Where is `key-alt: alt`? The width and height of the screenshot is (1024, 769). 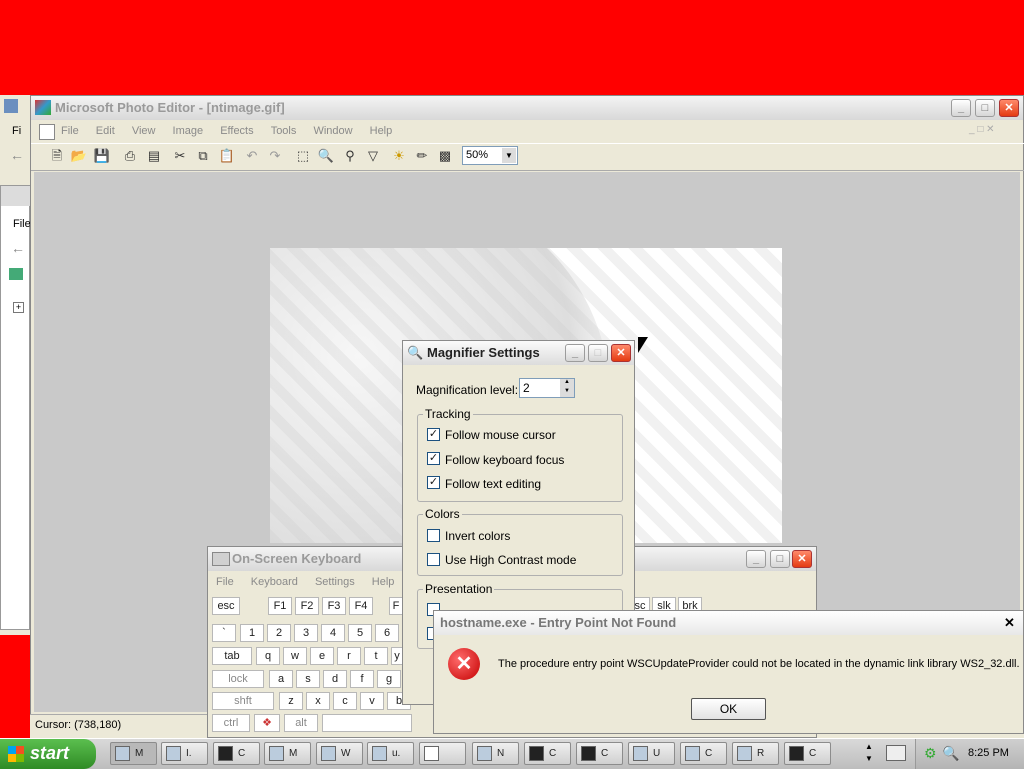 key-alt: alt is located at coordinates (301, 723).